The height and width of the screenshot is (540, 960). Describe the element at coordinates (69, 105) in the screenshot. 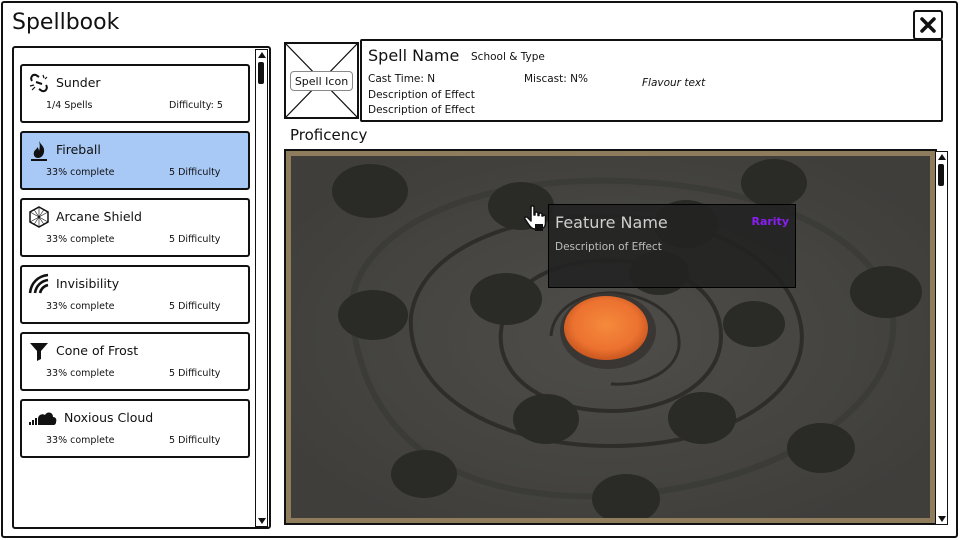

I see `spell-progress: 1/4 Spells` at that location.